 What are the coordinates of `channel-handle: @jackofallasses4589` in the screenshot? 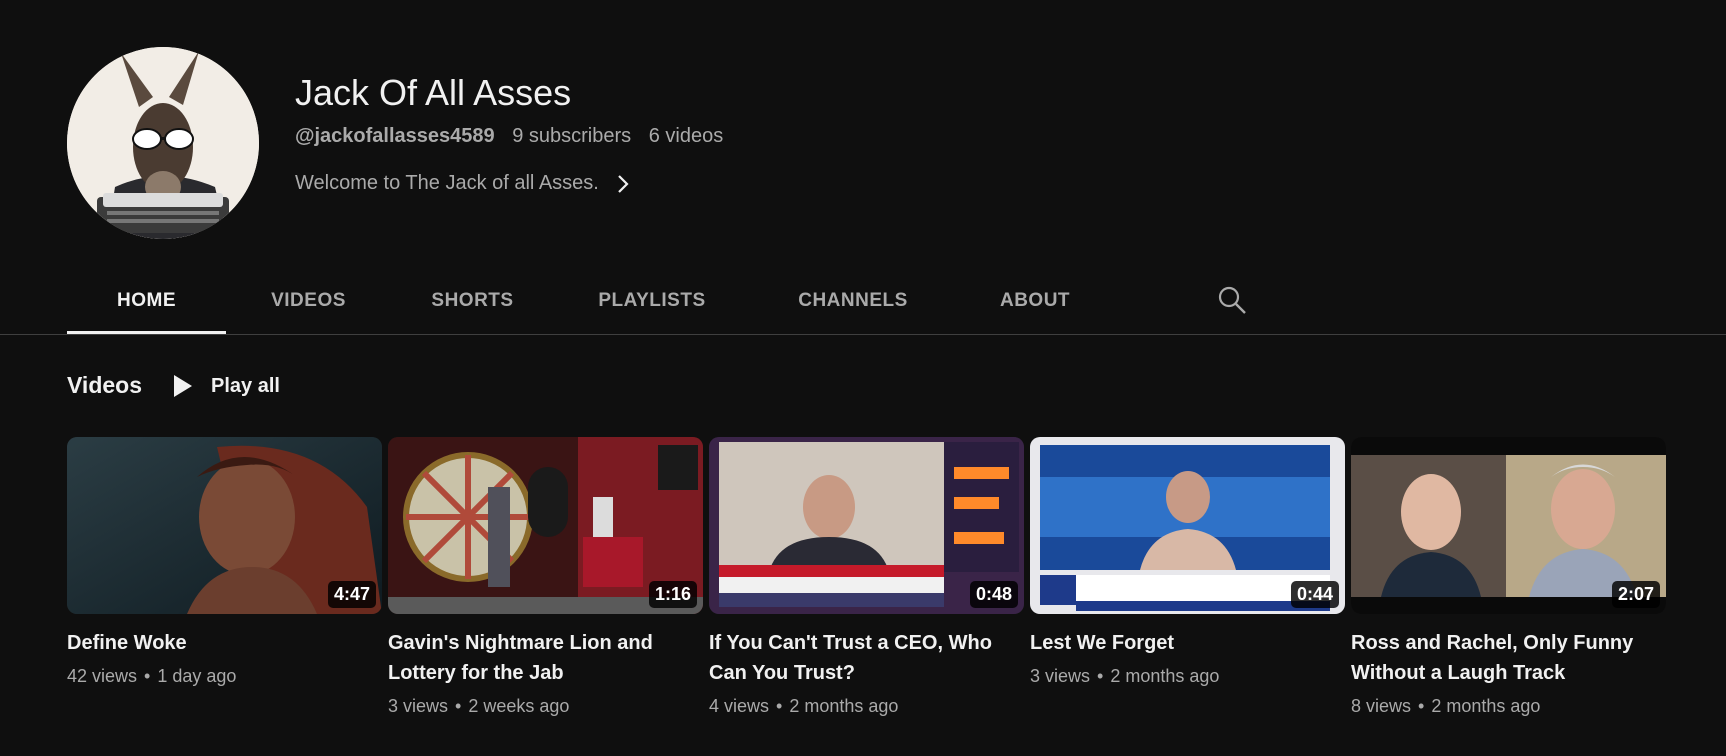 It's located at (395, 136).